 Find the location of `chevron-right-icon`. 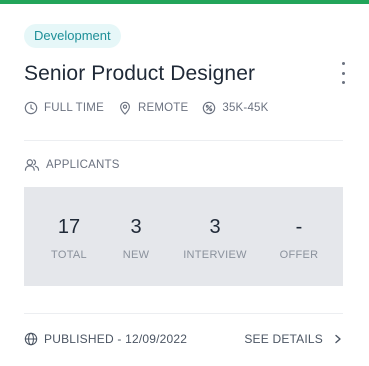

chevron-right-icon is located at coordinates (338, 339).